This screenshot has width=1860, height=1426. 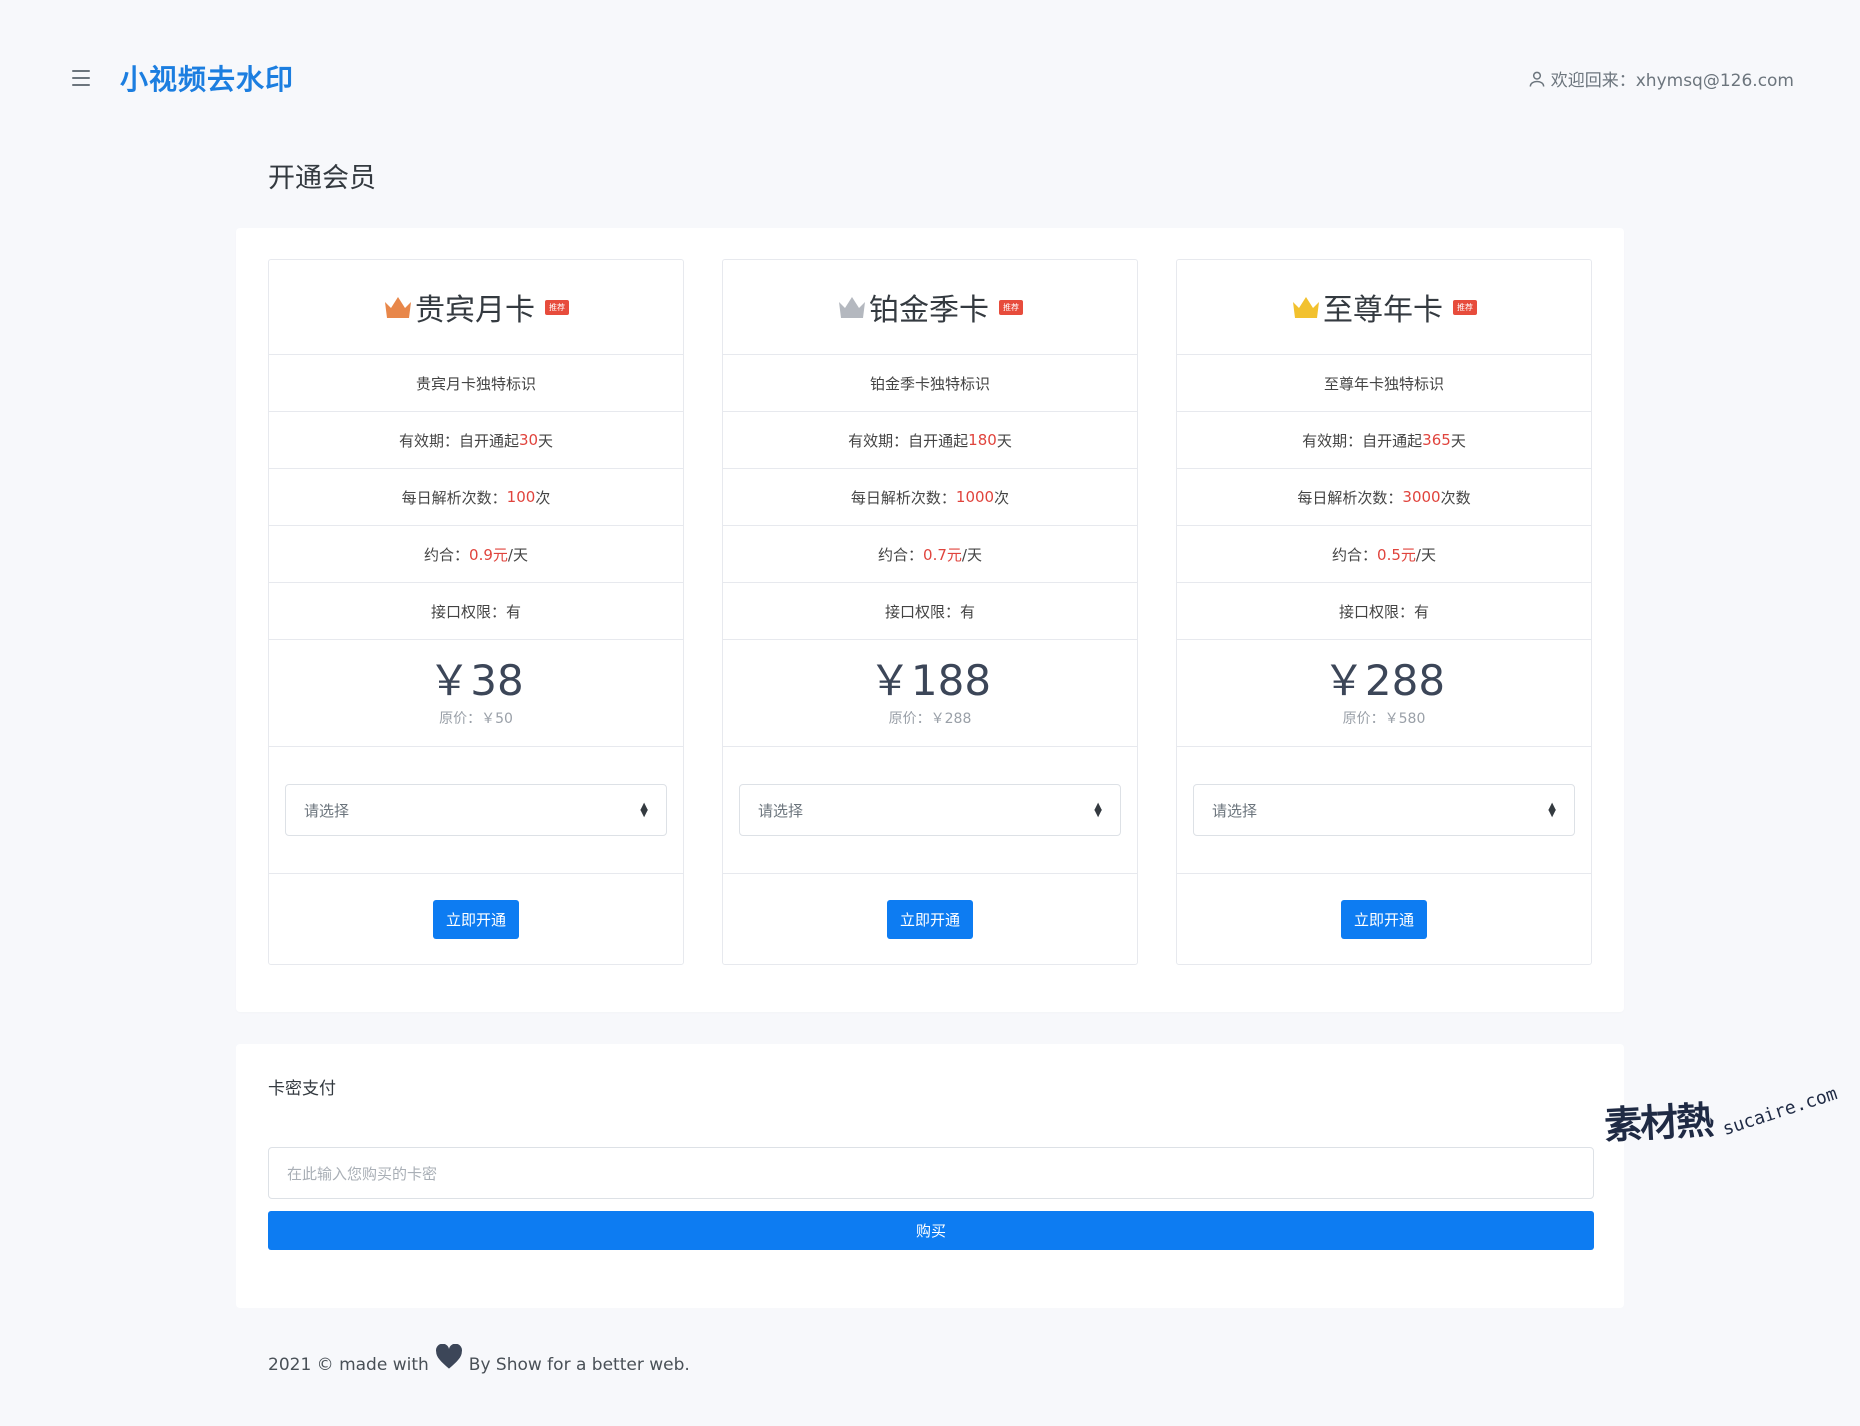 I want to click on plan-price-block: ￥188 原价：￥288, so click(x=930, y=693).